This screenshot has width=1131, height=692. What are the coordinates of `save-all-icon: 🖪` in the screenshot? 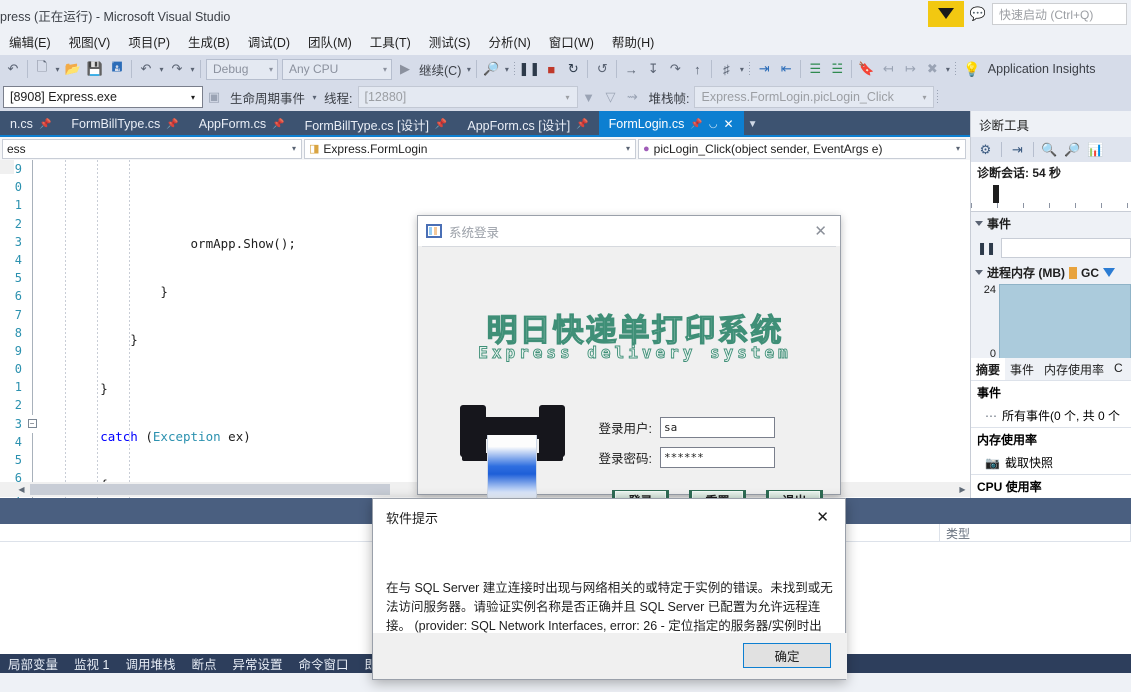 It's located at (117, 69).